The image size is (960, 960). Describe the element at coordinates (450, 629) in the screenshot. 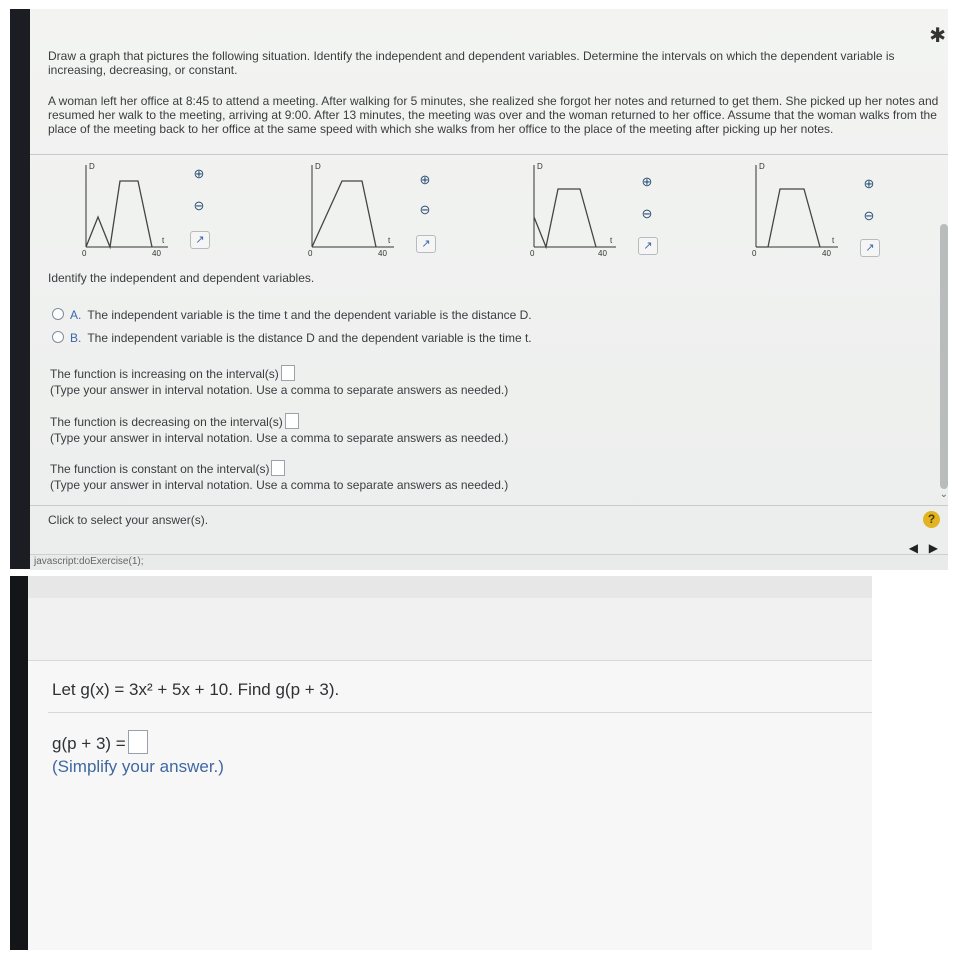

I see `header-band` at that location.